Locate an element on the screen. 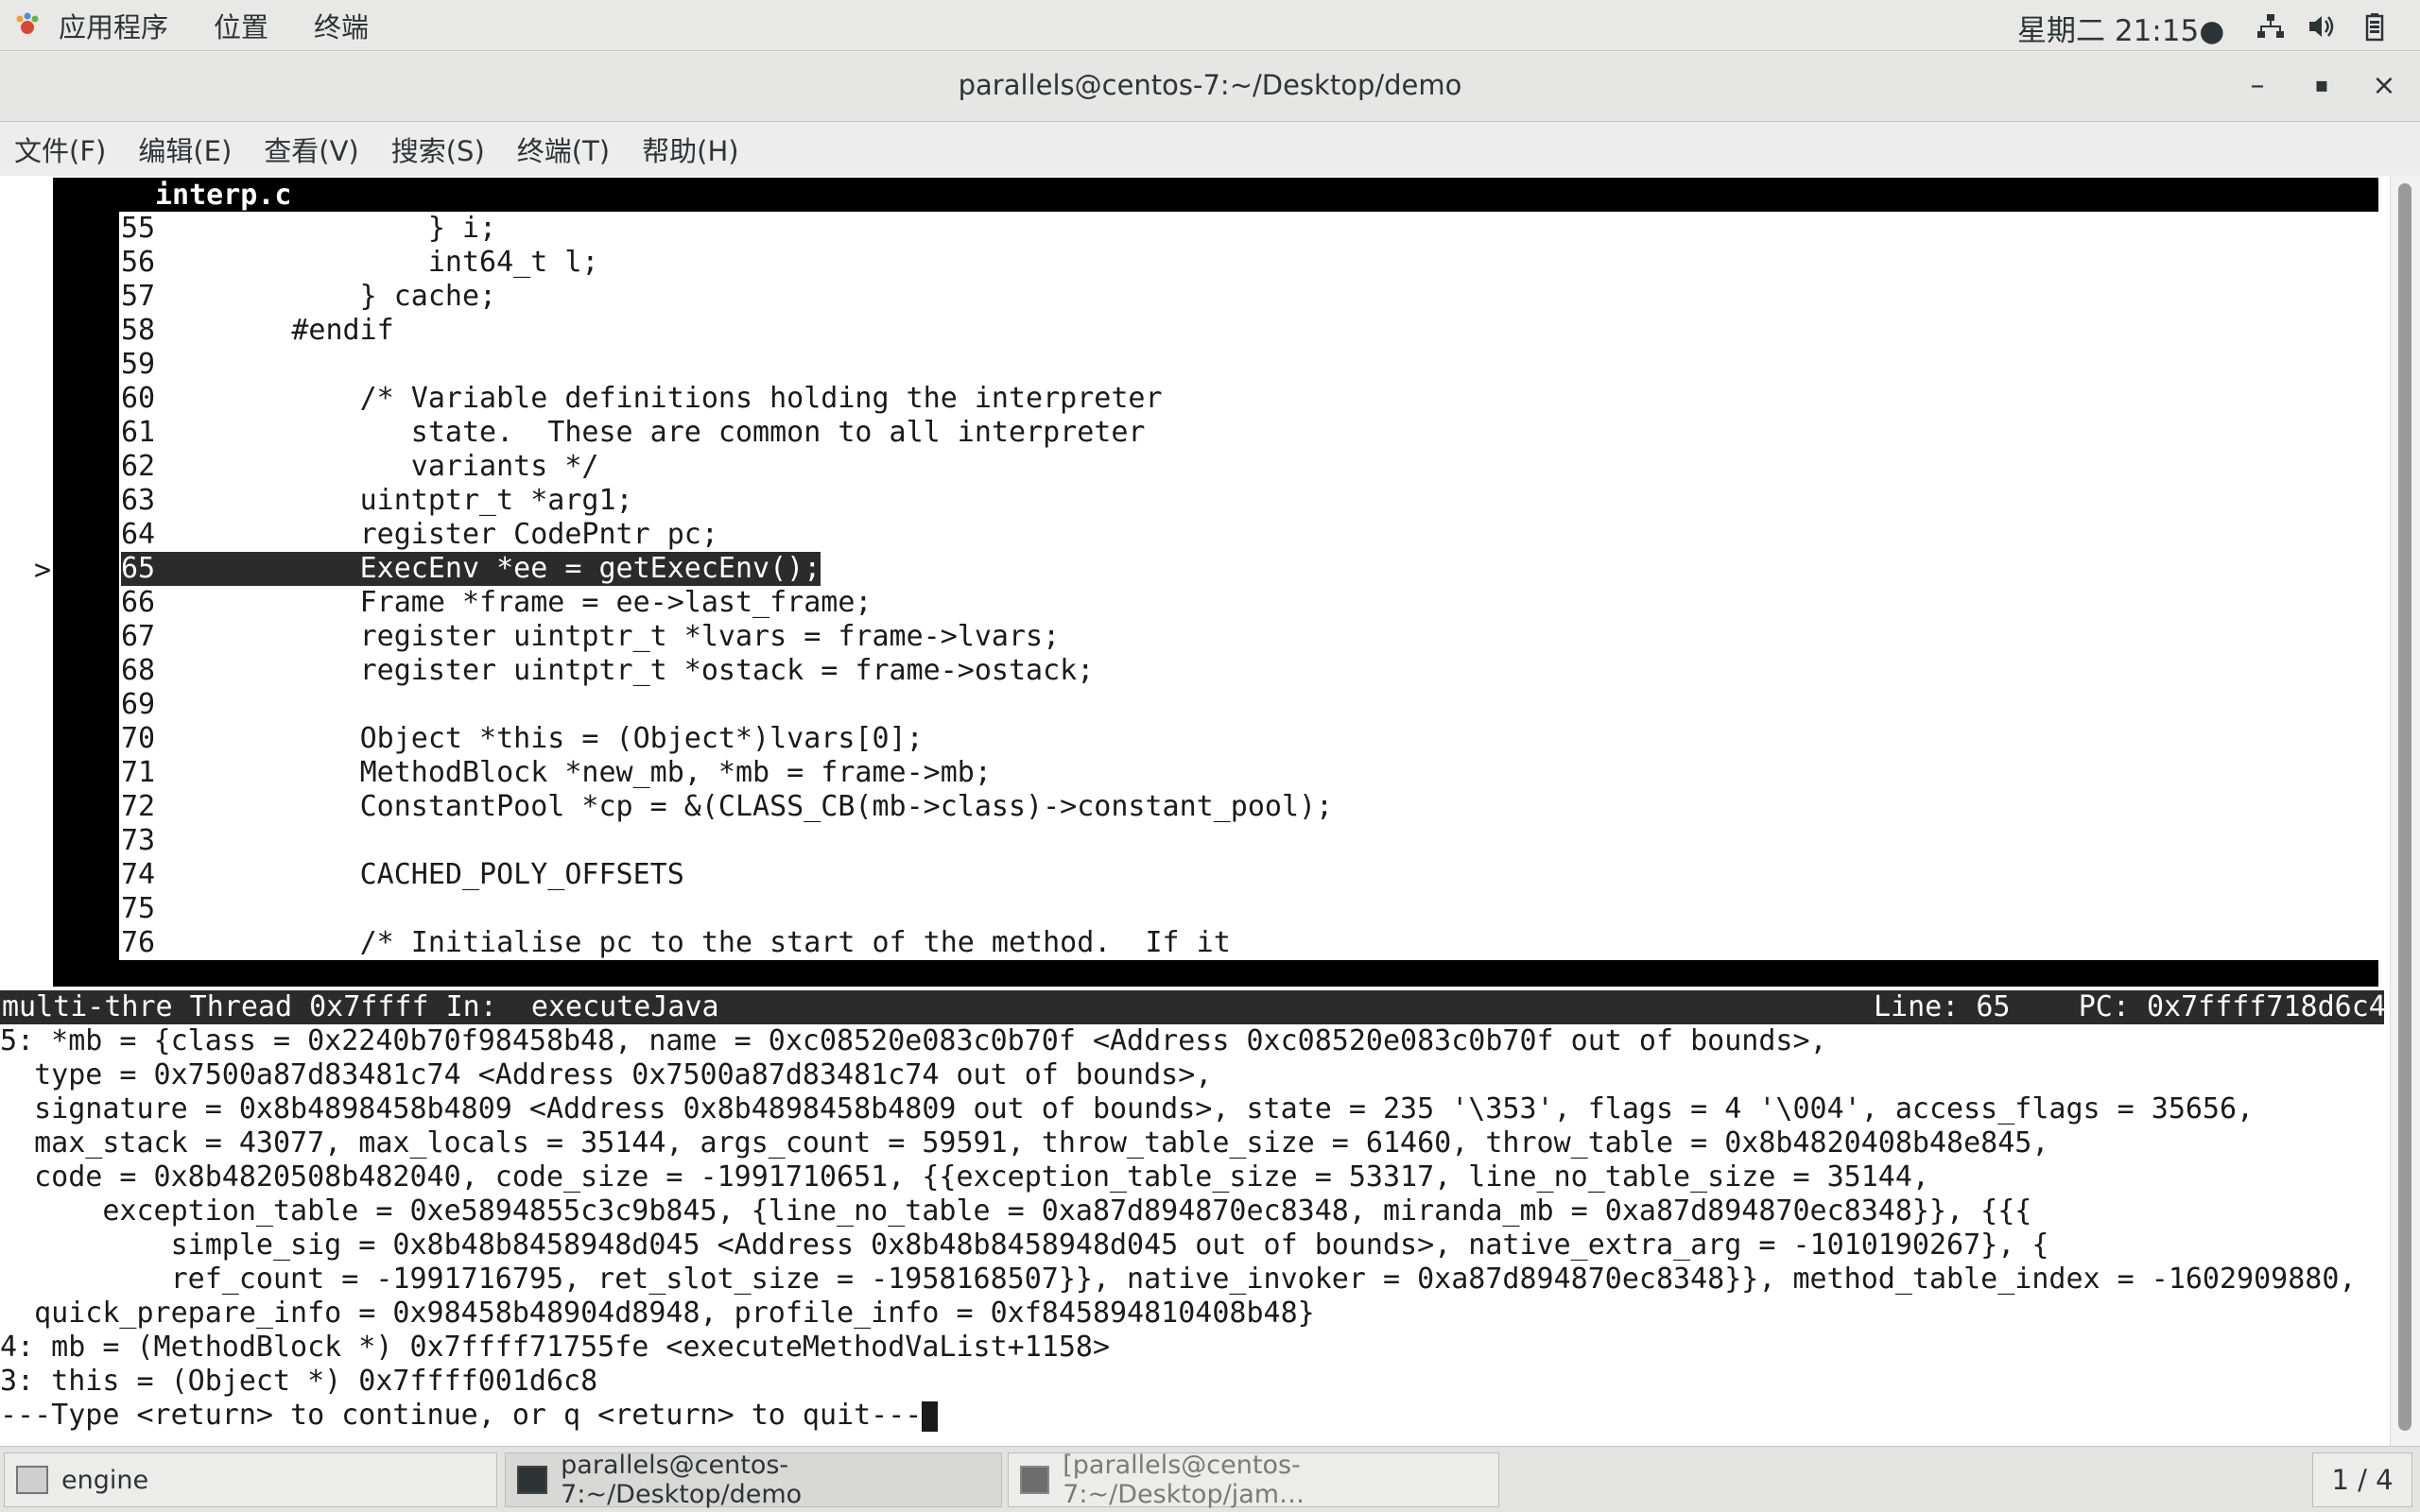 The height and width of the screenshot is (1512, 2420). status-line-pc: Line: 65 PC: 0x7ffff718d6c4 is located at coordinates (2130, 1006).